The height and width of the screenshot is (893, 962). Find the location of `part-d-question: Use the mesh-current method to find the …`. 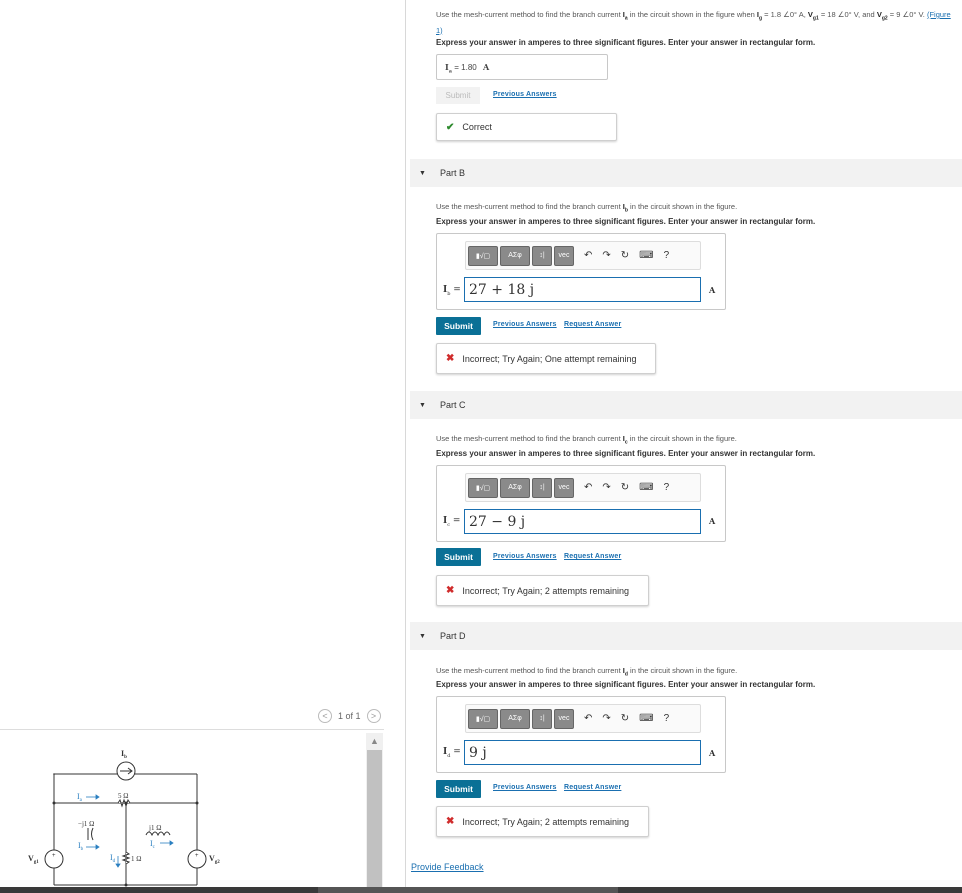

part-d-question: Use the mesh-current method to find the … is located at coordinates (587, 672).